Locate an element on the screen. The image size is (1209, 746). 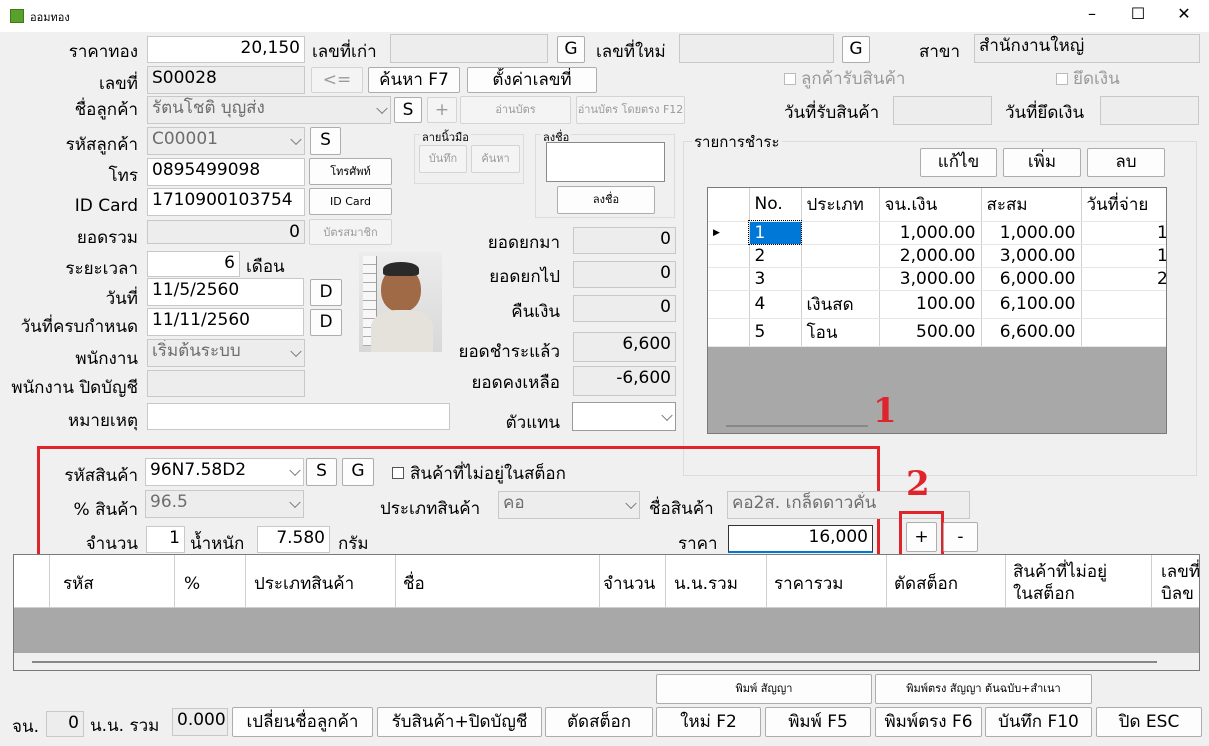
minimize-button: – is located at coordinates (1092, 13).